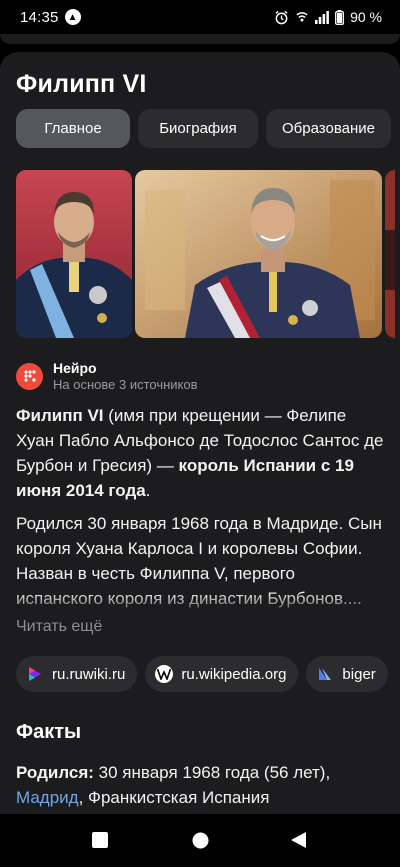 The width and height of the screenshot is (400, 867). I want to click on biger-icon, so click(325, 674).